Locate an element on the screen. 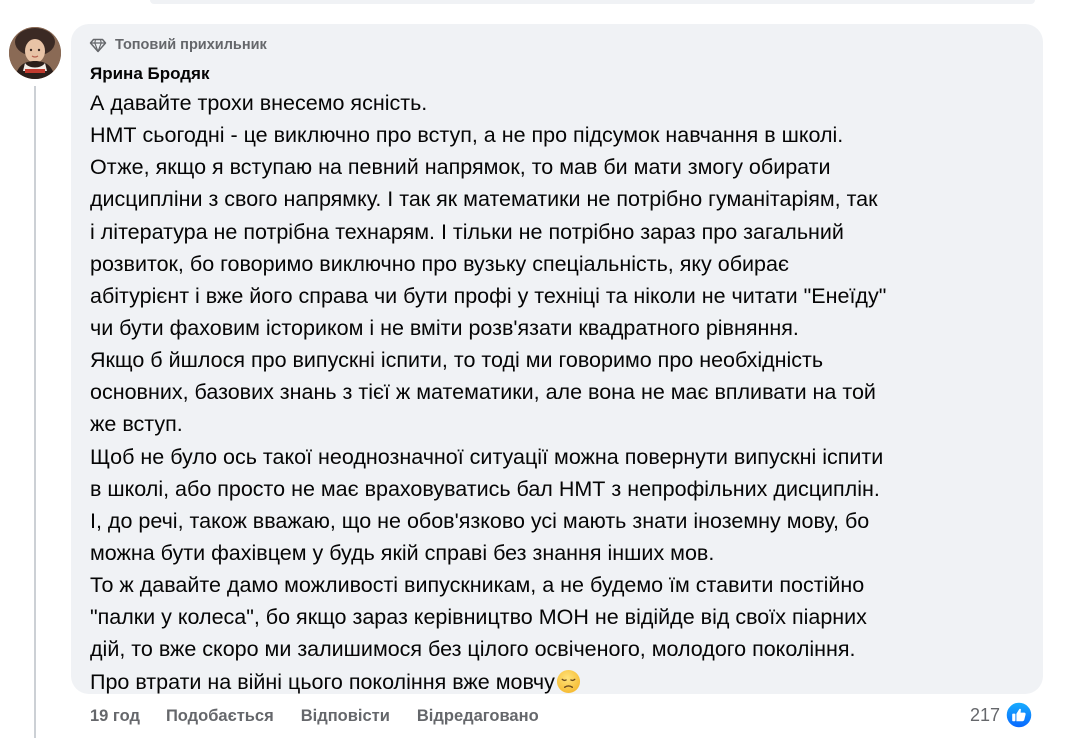 The image size is (1066, 738). reply-button: Відповісти is located at coordinates (345, 716).